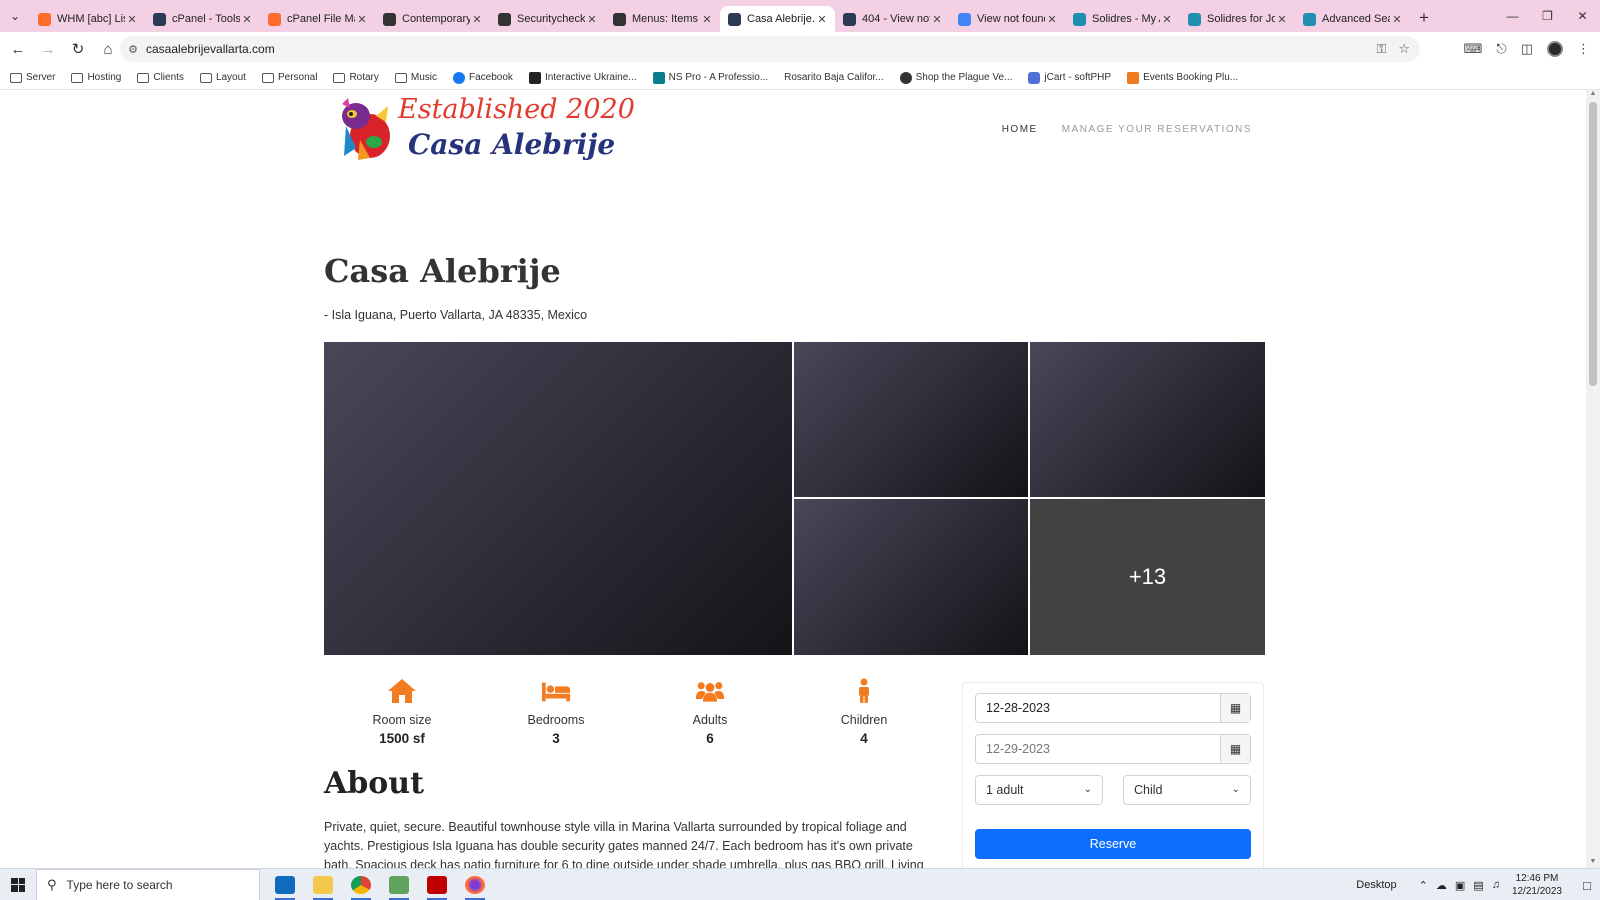  I want to click on scrollbar-thumb, so click(1593, 244).